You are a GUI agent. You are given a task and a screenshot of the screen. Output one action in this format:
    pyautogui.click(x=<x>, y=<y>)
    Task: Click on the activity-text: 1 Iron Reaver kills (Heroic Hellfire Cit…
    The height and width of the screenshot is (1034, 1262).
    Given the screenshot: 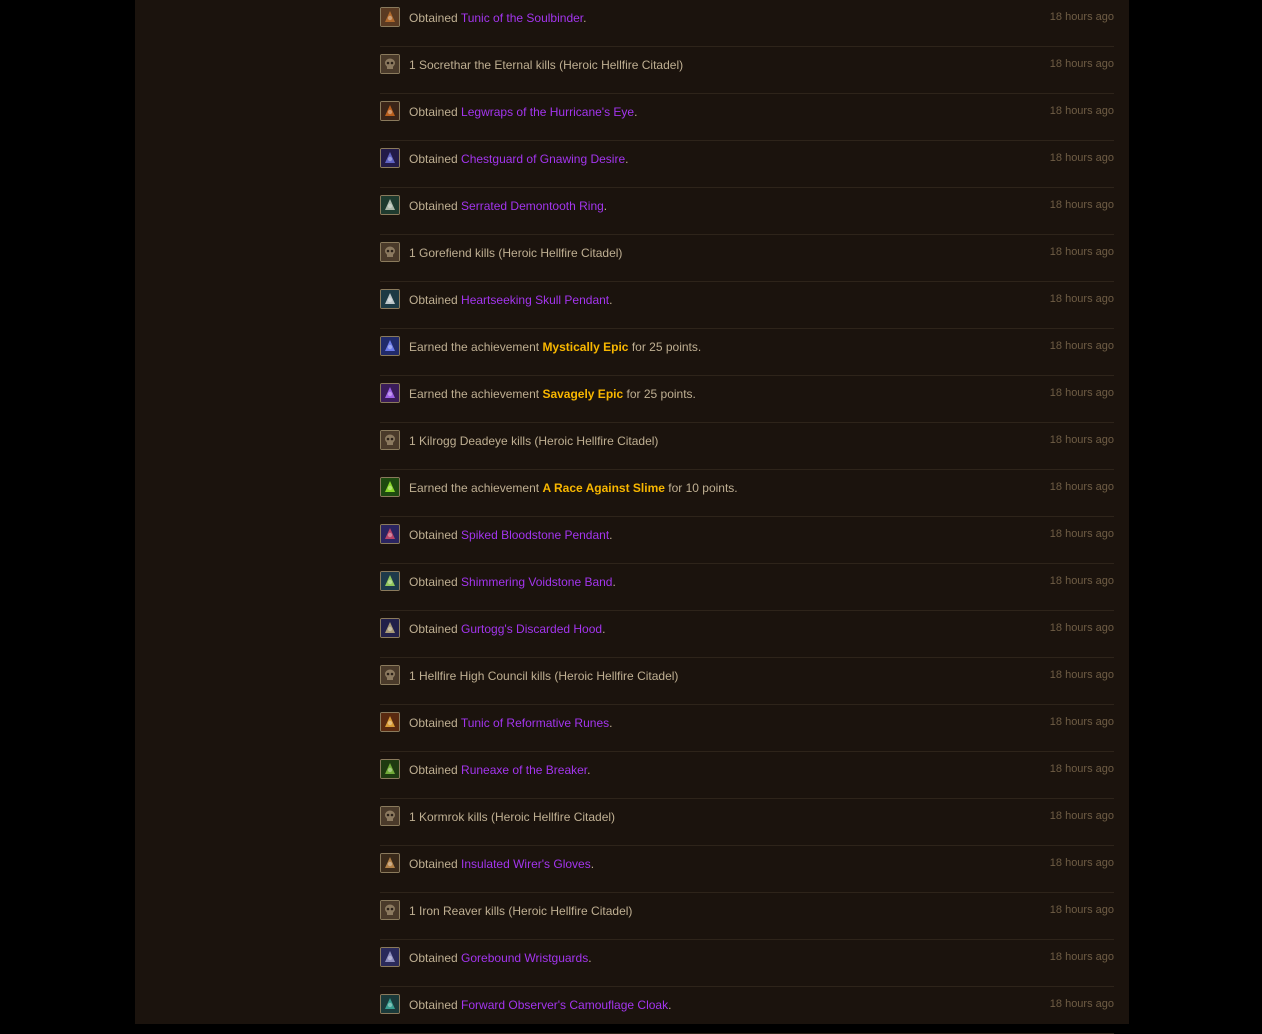 What is the action you would take?
    pyautogui.click(x=520, y=911)
    